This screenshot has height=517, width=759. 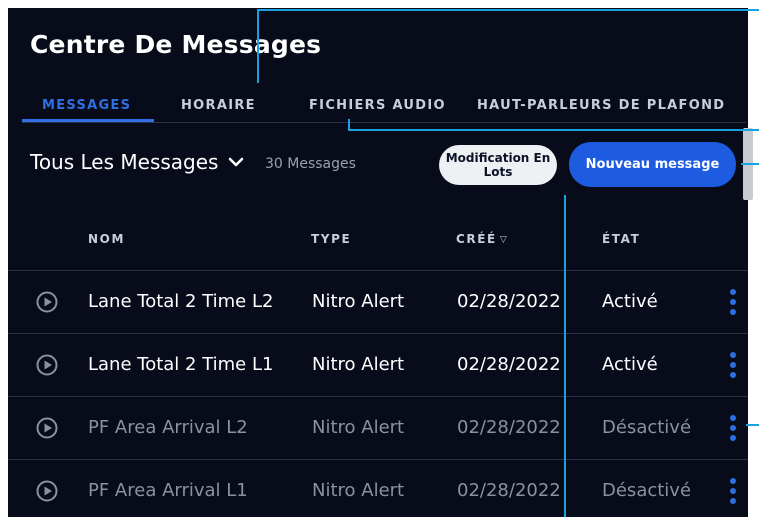 I want to click on tab-ceiling-speakers: HAUT-PARLEURS DE PLAFOND, so click(x=601, y=105).